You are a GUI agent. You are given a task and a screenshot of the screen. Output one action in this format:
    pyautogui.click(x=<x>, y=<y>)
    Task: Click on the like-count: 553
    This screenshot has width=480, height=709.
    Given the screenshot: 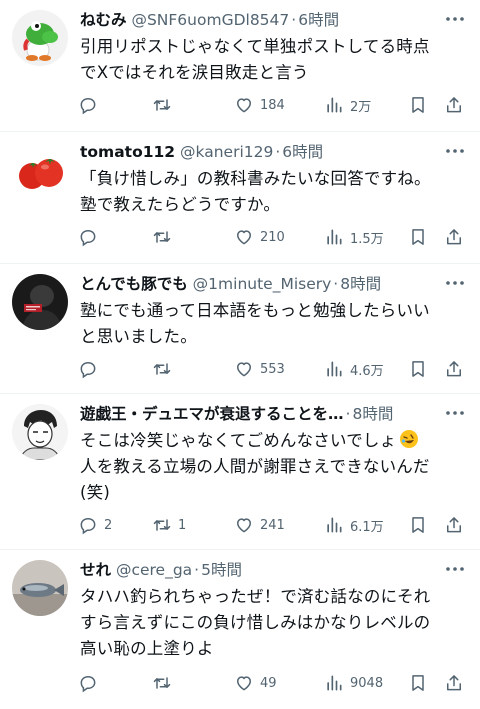 What is the action you would take?
    pyautogui.click(x=272, y=369)
    